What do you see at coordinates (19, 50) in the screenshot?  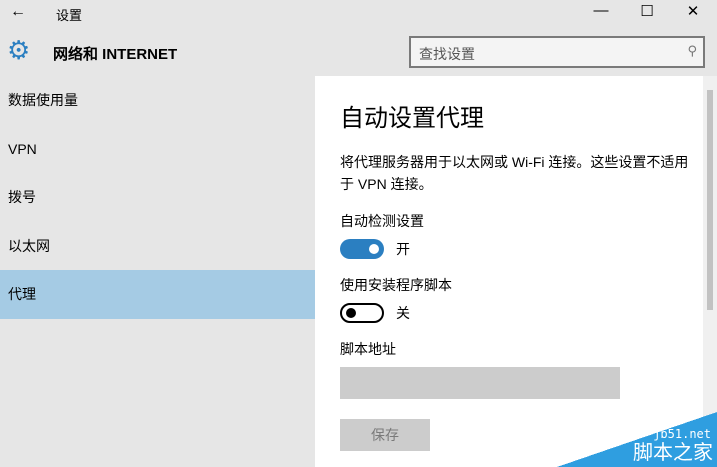 I see `gear-icon: ⚙` at bounding box center [19, 50].